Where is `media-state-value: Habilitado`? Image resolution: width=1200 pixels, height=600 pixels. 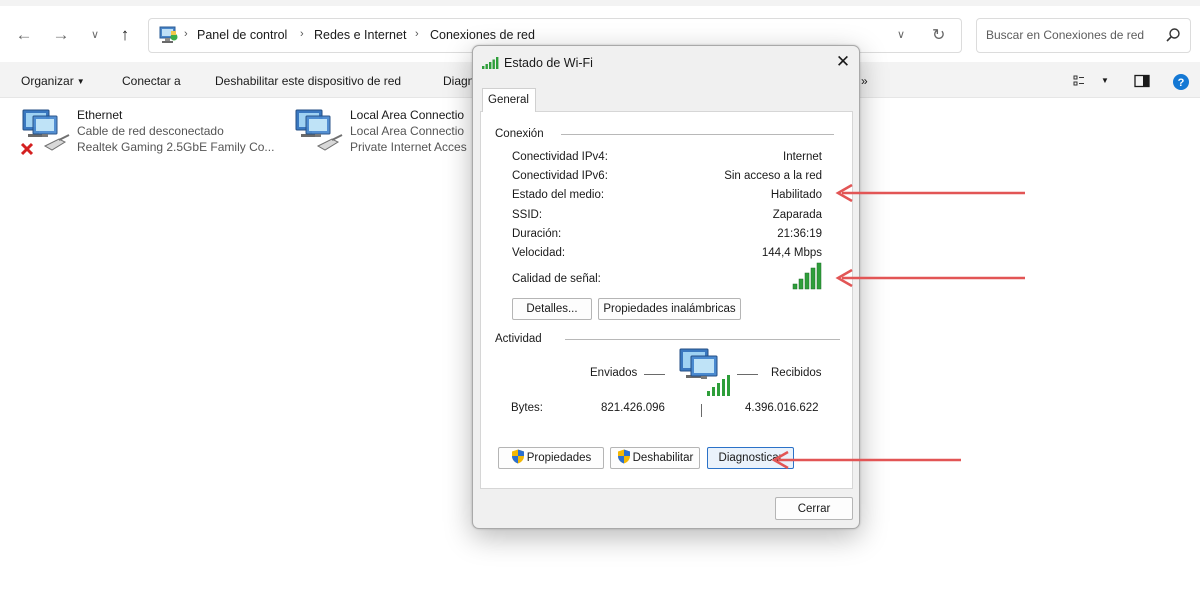 media-state-value: Habilitado is located at coordinates (796, 195).